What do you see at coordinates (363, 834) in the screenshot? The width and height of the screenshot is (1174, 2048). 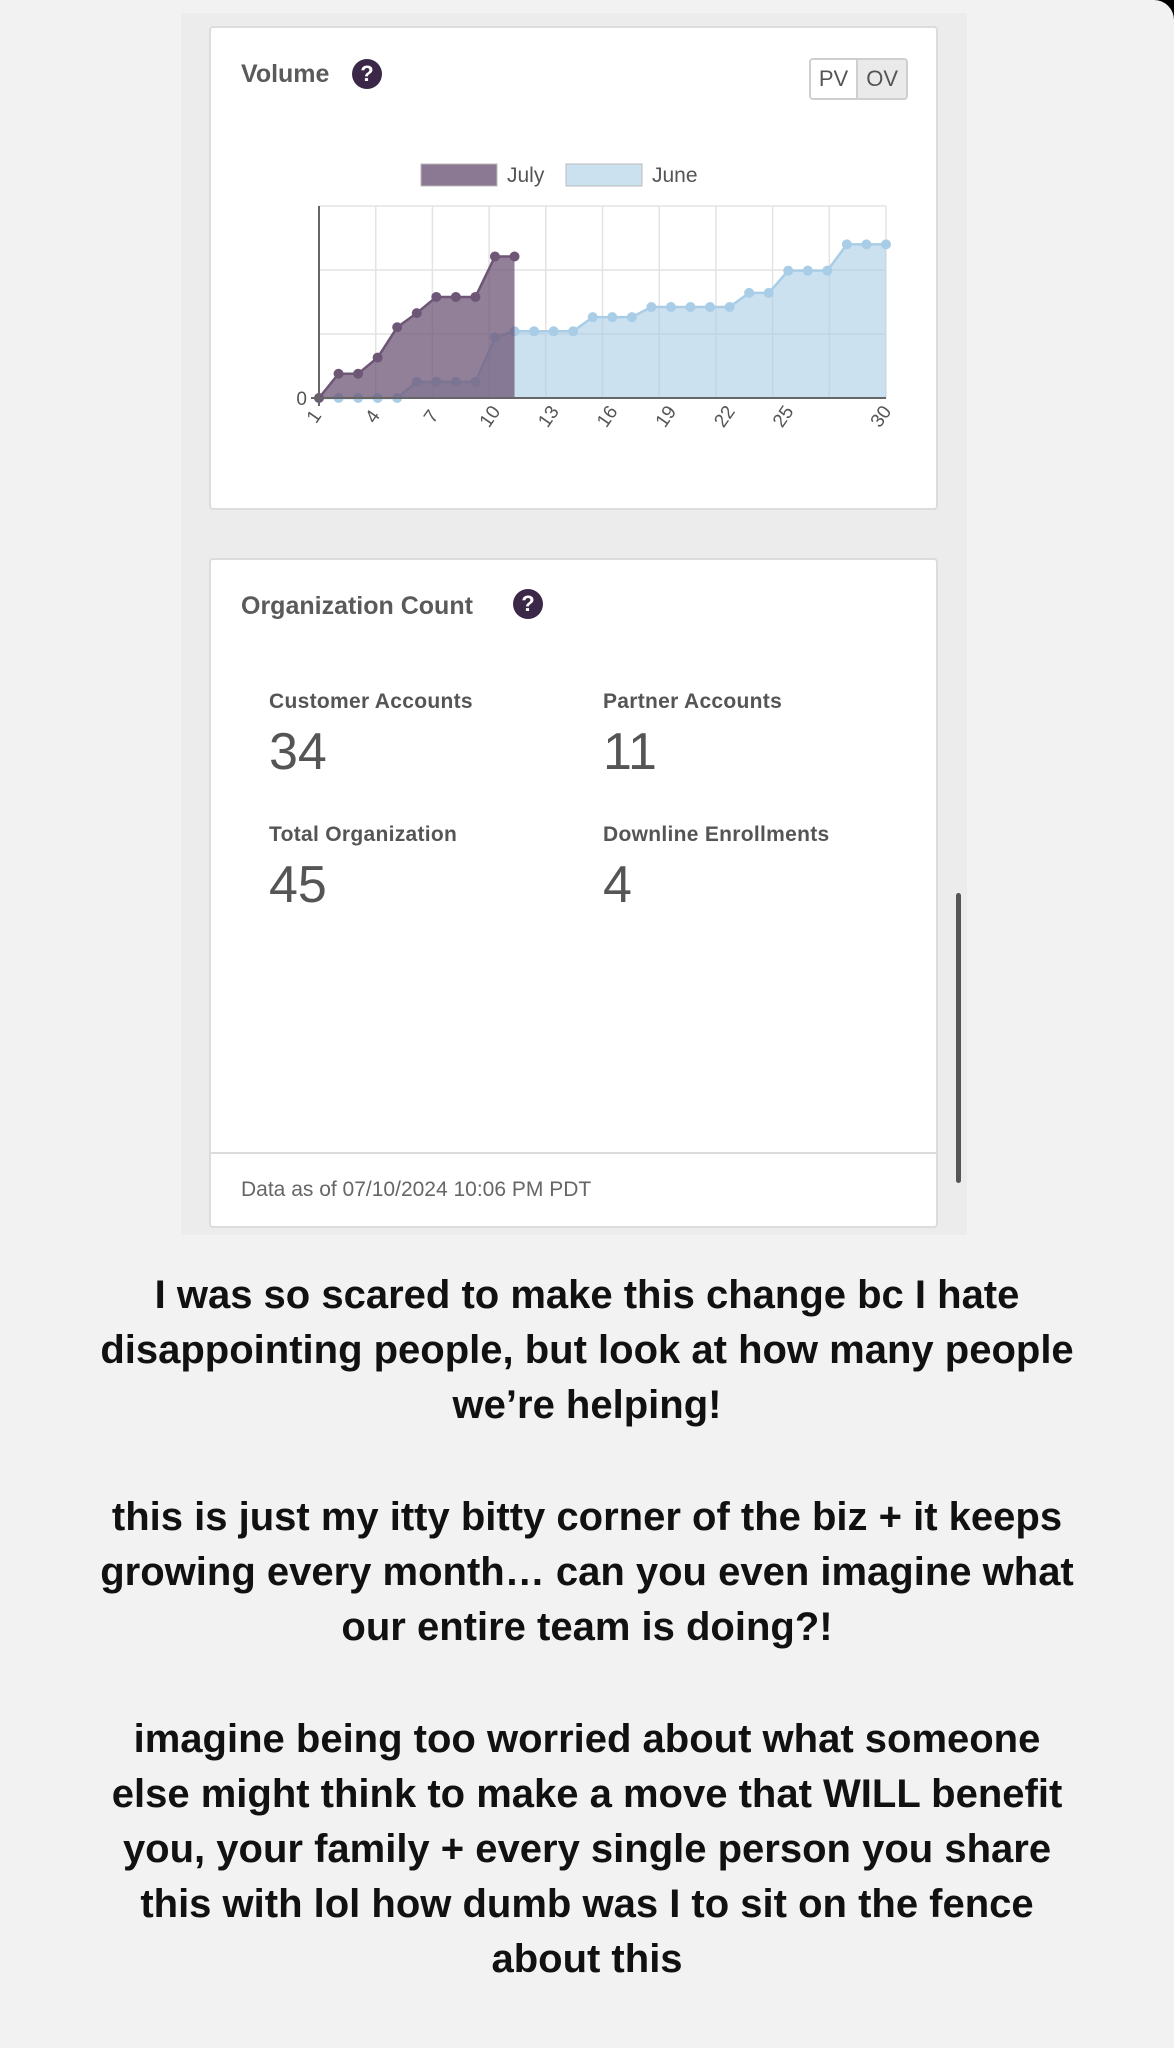 I see `stat-label: Total Organization` at bounding box center [363, 834].